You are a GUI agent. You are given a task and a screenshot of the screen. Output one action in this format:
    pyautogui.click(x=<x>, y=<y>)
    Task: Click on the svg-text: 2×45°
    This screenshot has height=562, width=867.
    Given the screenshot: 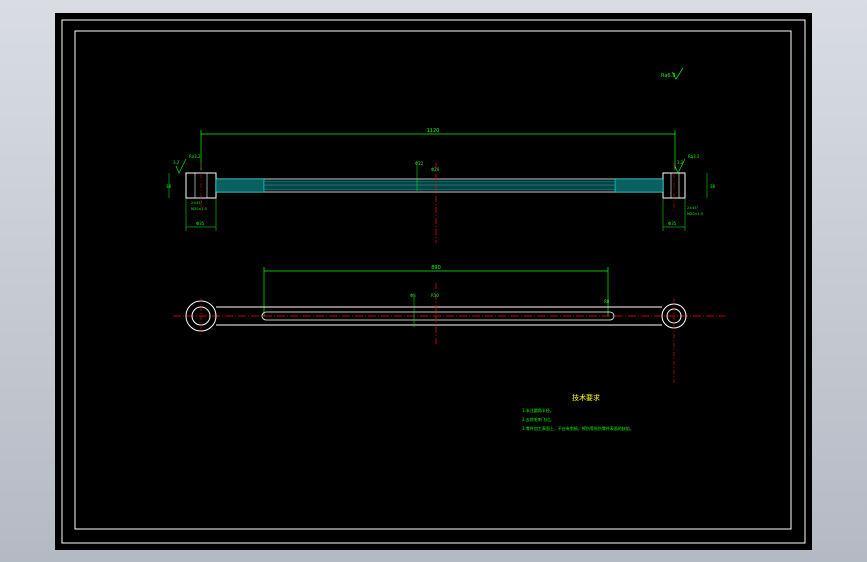 What is the action you would take?
    pyautogui.click(x=693, y=208)
    